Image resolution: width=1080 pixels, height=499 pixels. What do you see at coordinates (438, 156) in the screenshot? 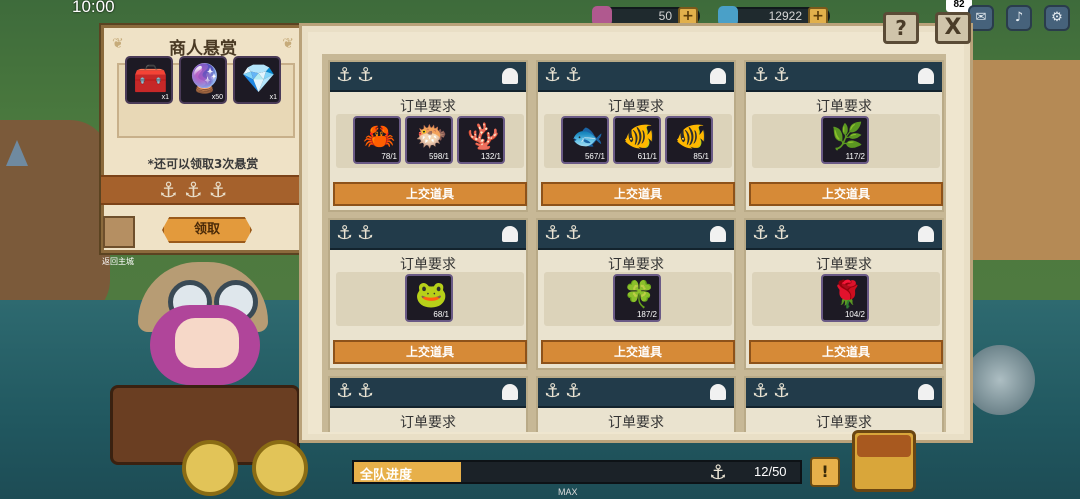
I see `item-count: 598/1` at bounding box center [438, 156].